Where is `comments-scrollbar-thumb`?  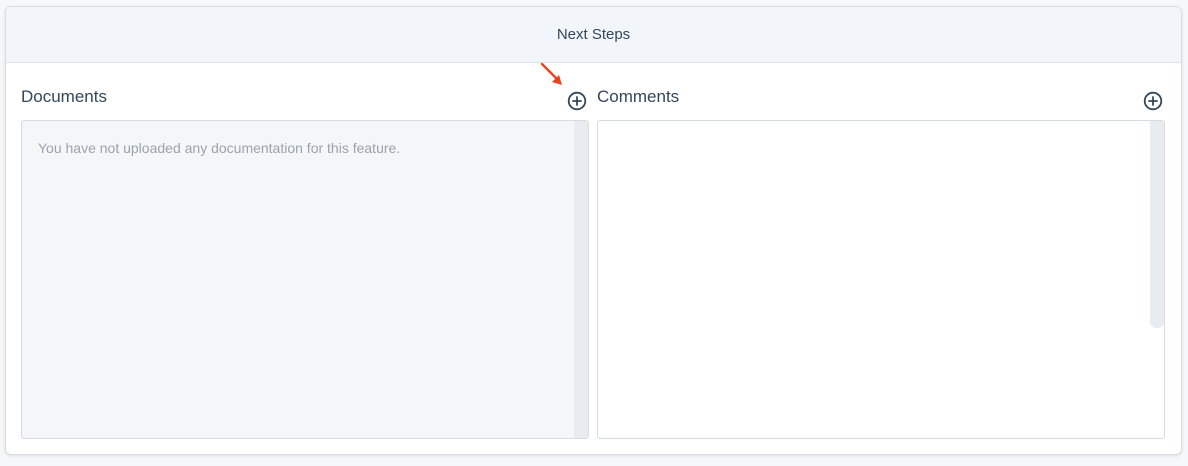
comments-scrollbar-thumb is located at coordinates (1157, 224).